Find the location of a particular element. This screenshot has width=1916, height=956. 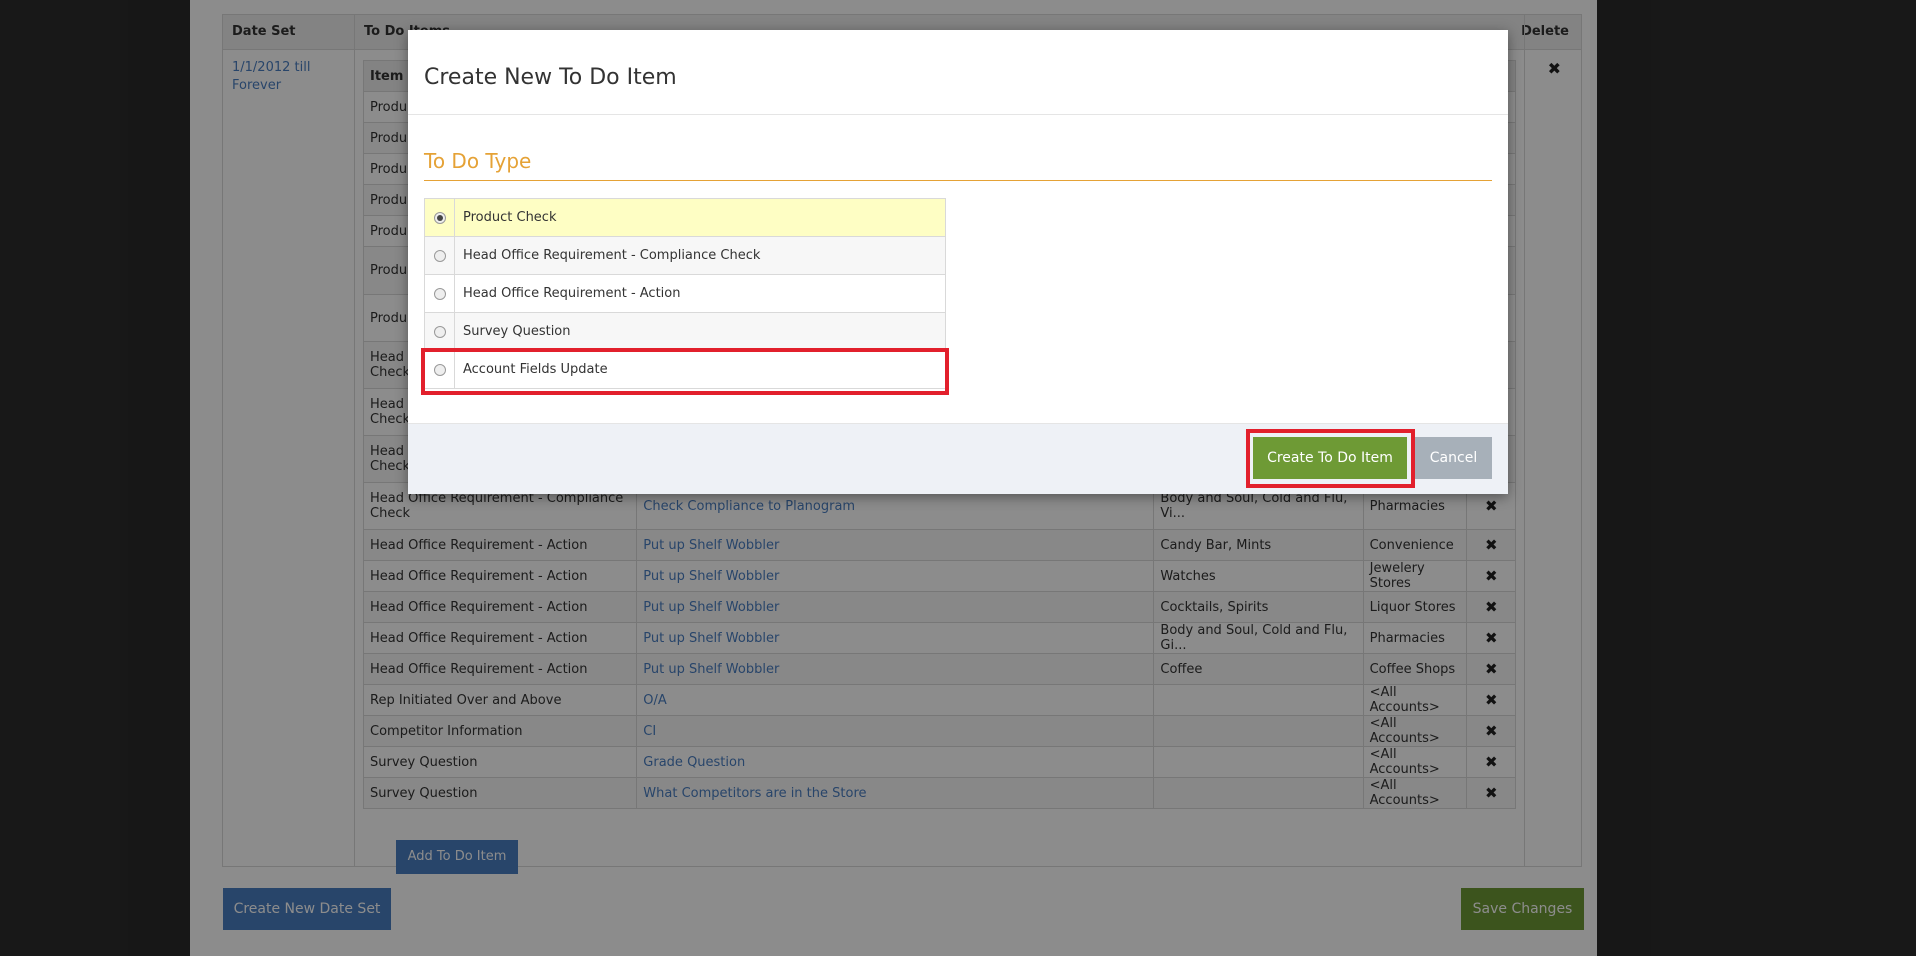

todo-type-option: Head Office Requirement - Action is located at coordinates (685, 293).